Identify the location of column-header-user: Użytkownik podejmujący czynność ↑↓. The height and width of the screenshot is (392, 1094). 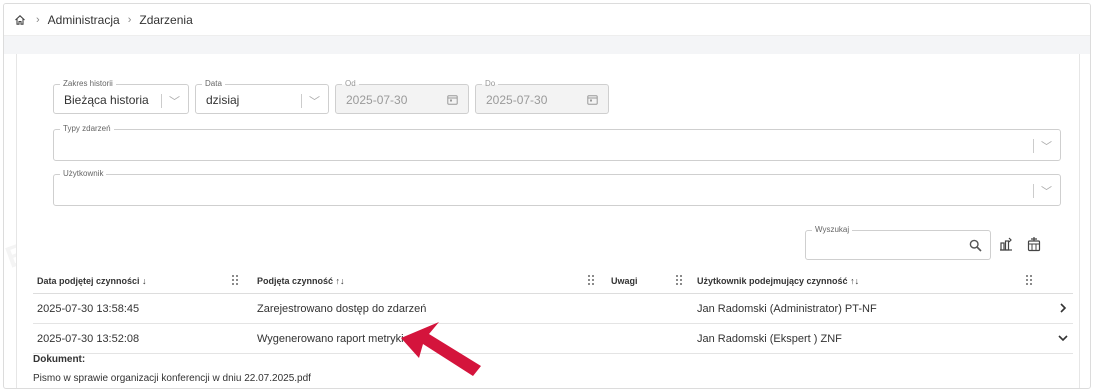
(778, 281).